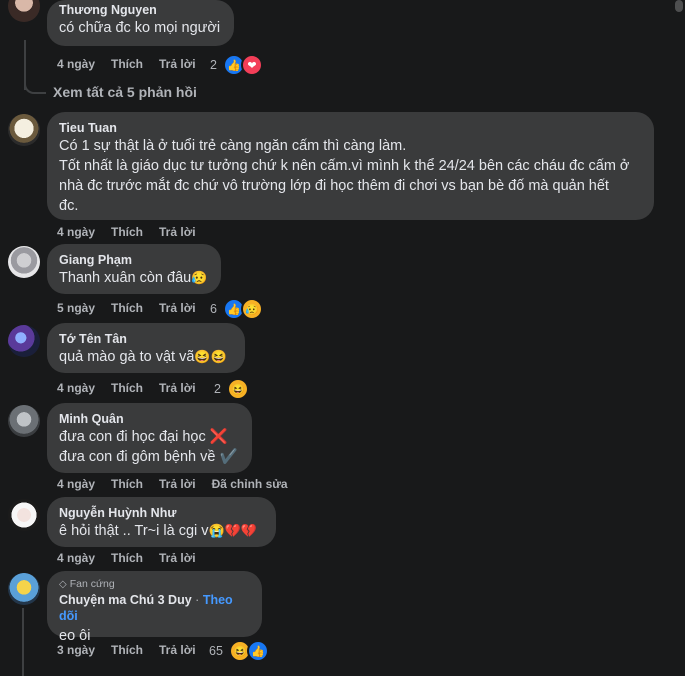  I want to click on like-reaction-icon: 👍, so click(257, 651).